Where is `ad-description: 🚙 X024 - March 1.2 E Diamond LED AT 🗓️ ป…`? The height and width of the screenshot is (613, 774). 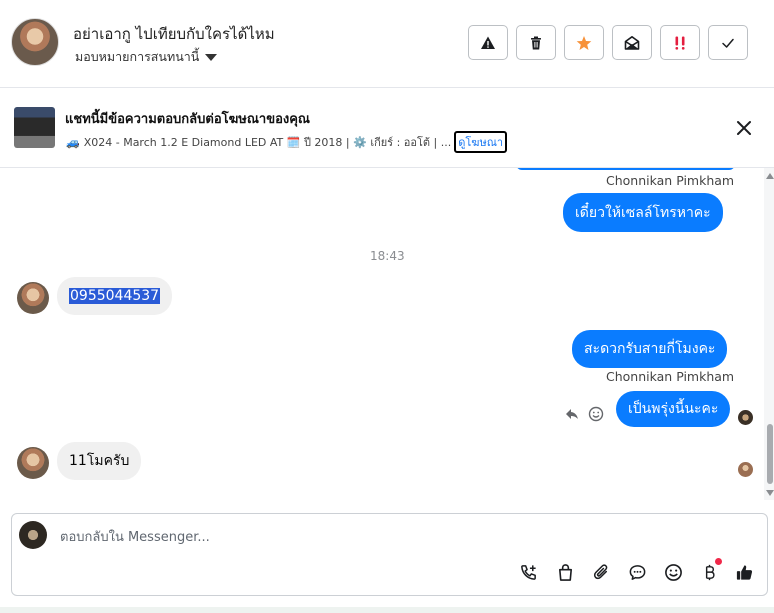
ad-description: 🚙 X024 - March 1.2 E Diamond LED AT 🗓️ ป… is located at coordinates (287, 142).